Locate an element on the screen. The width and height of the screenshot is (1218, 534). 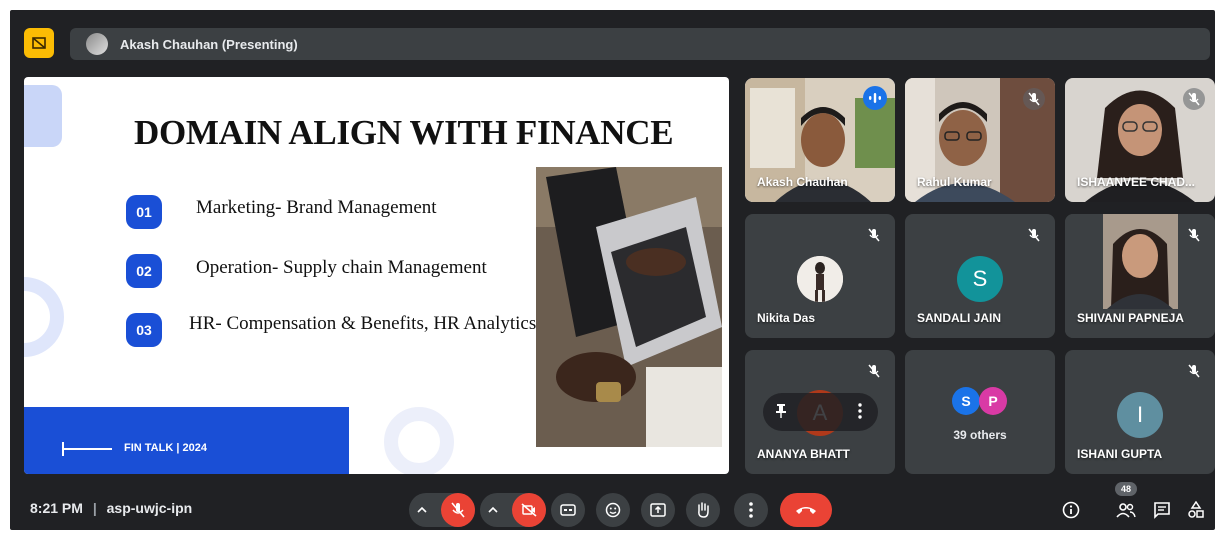
participant-name: SANDALI JAIN is located at coordinates (959, 318).